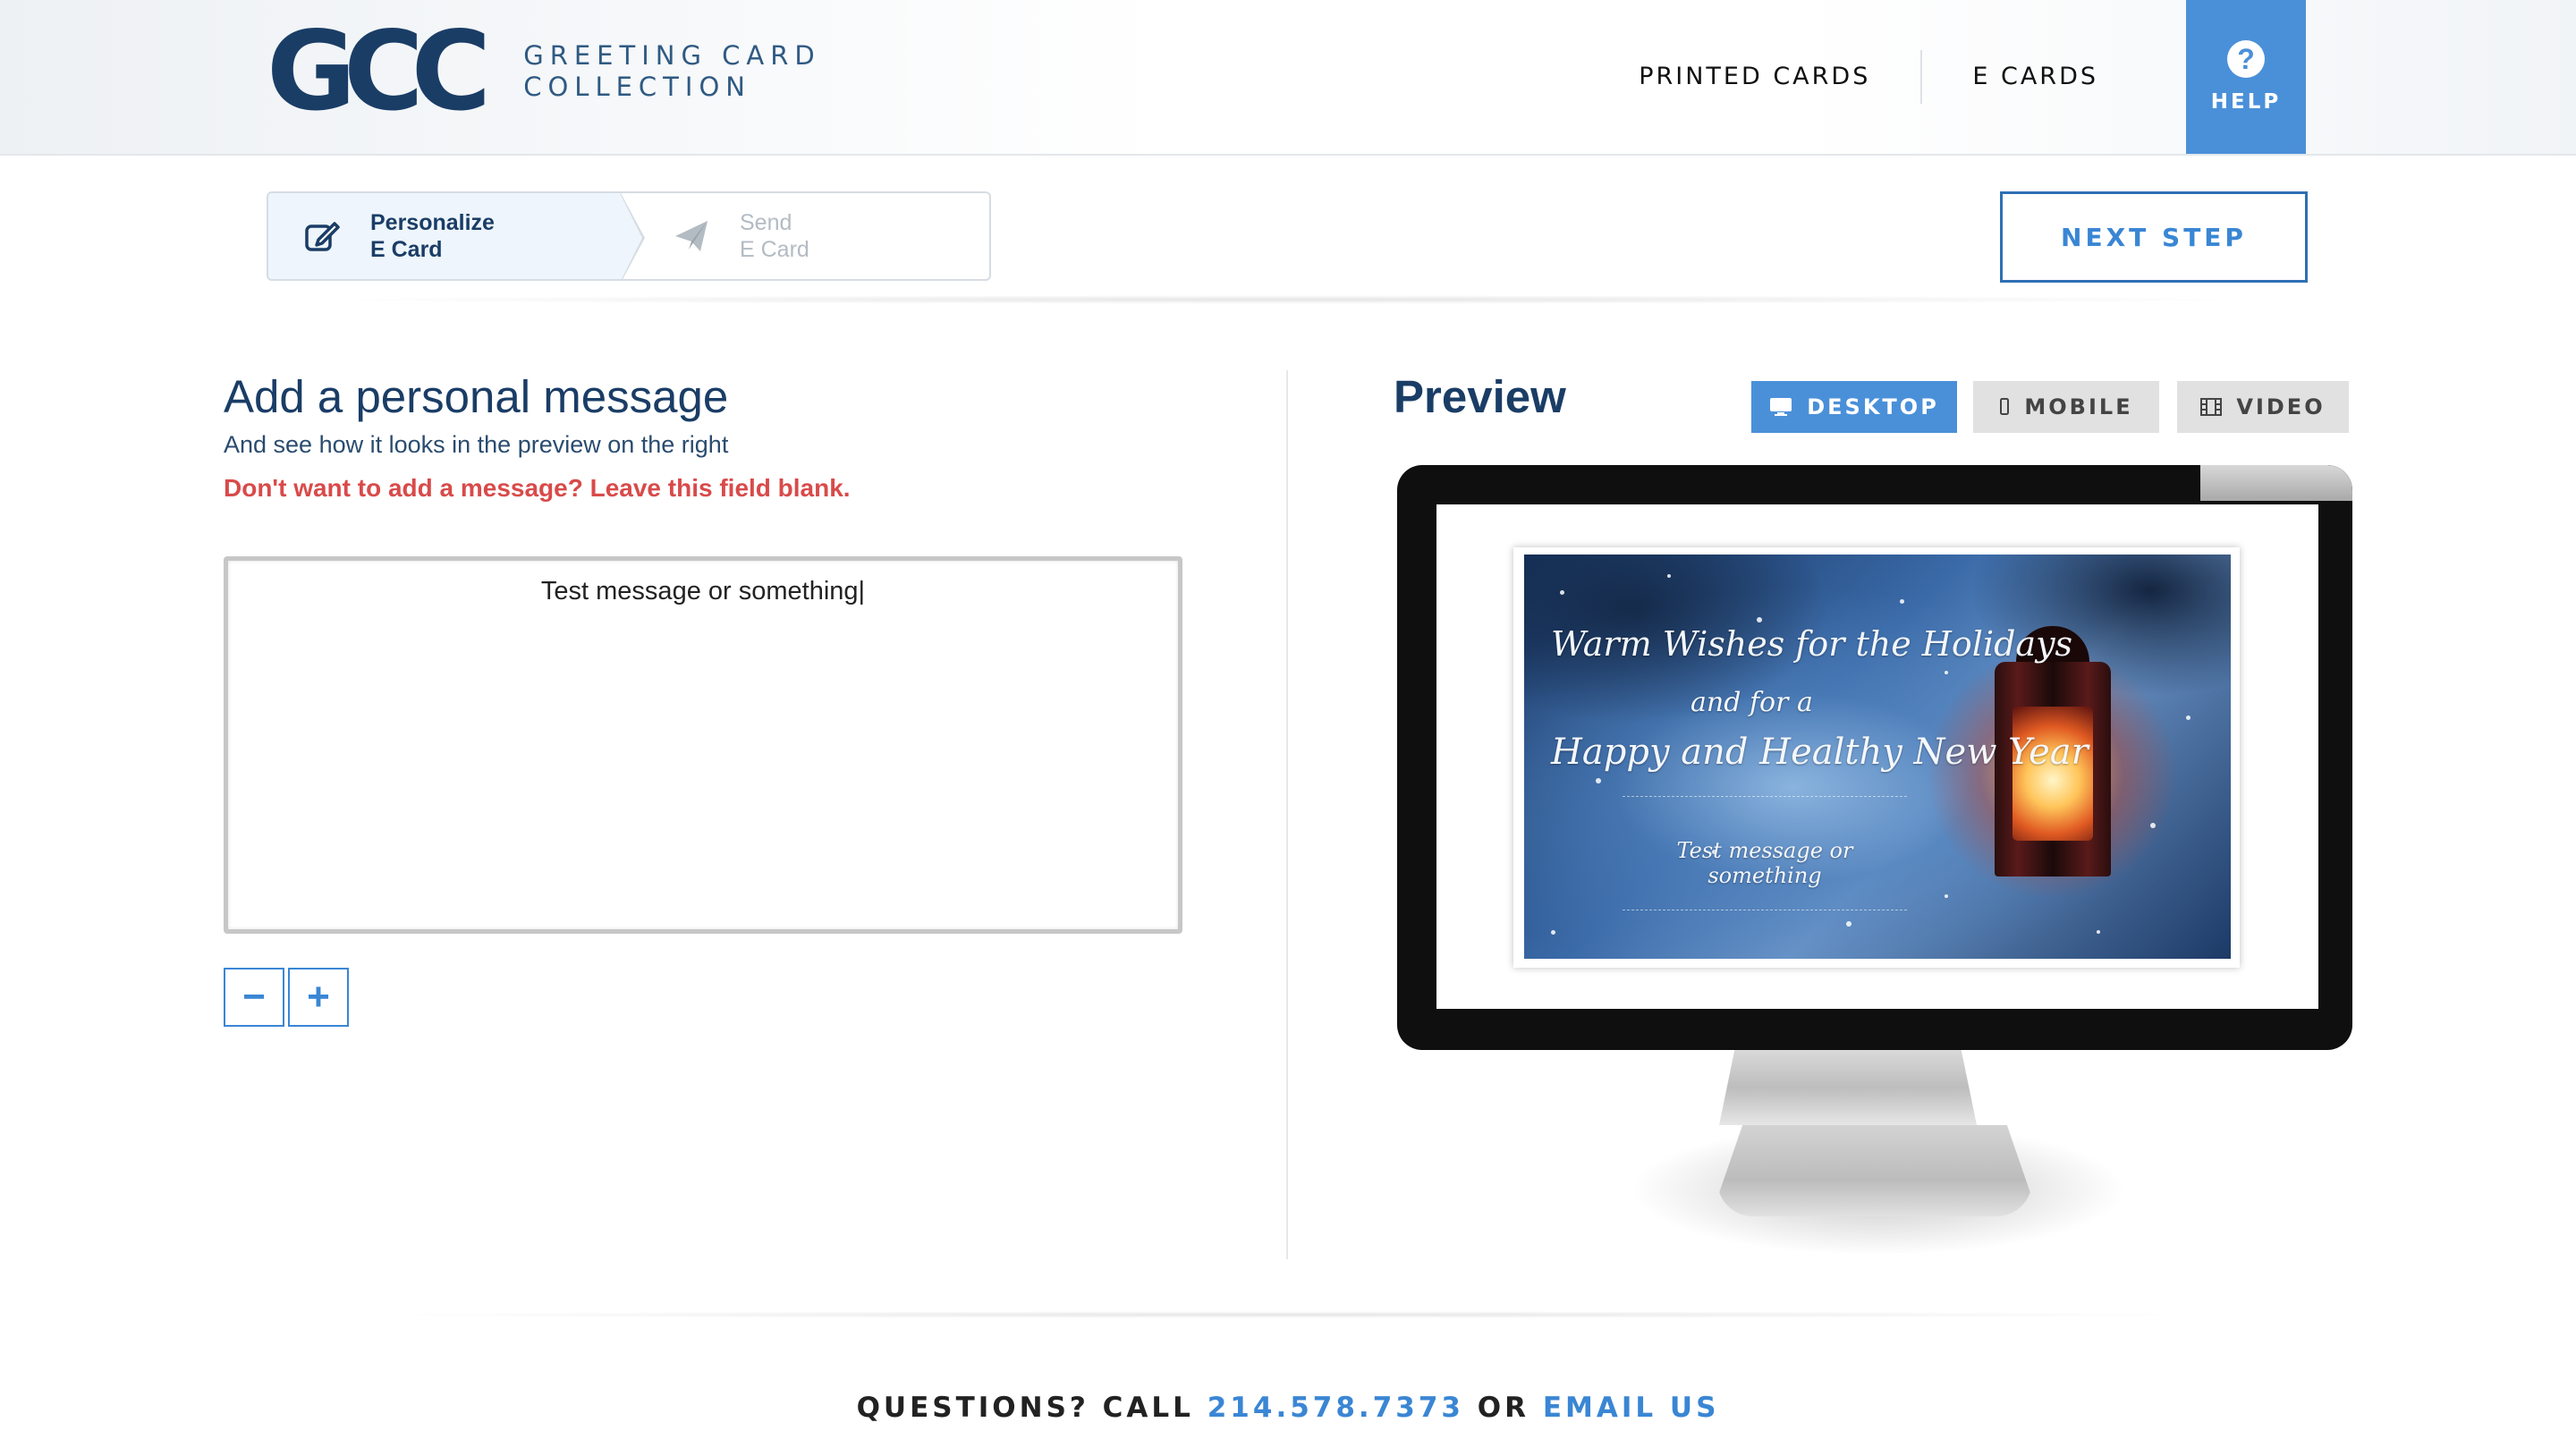  I want to click on main-nav: PRINTED CARDS E CARDS ? HELP, so click(1947, 77).